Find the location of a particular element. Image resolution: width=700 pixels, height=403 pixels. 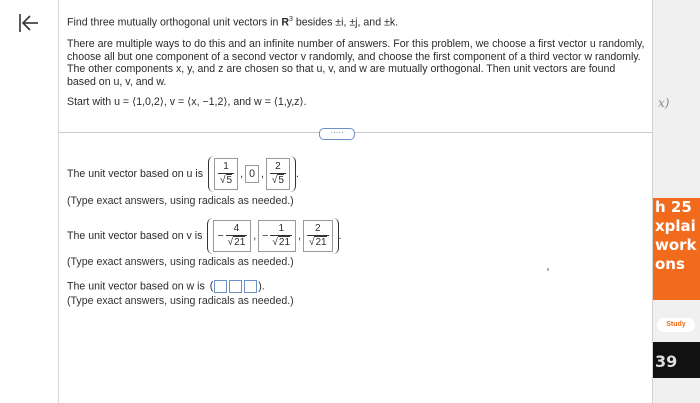

promo-banner: h 25 xplai work ons is located at coordinates (676, 249).